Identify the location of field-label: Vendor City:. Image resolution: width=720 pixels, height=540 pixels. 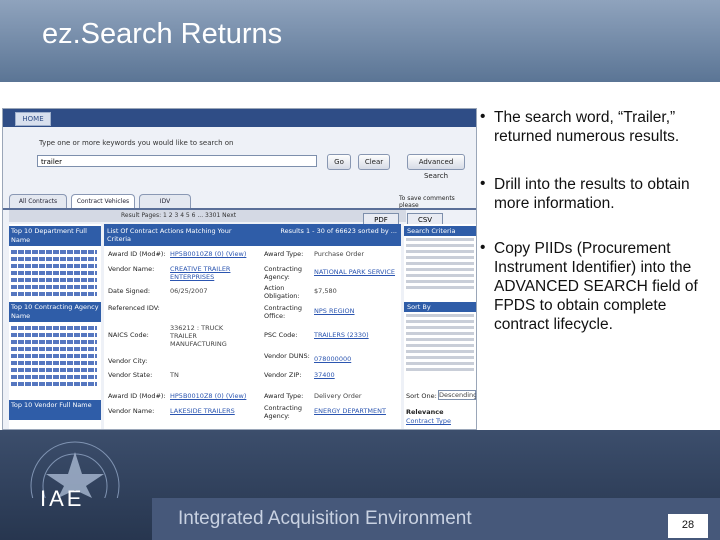
(128, 361).